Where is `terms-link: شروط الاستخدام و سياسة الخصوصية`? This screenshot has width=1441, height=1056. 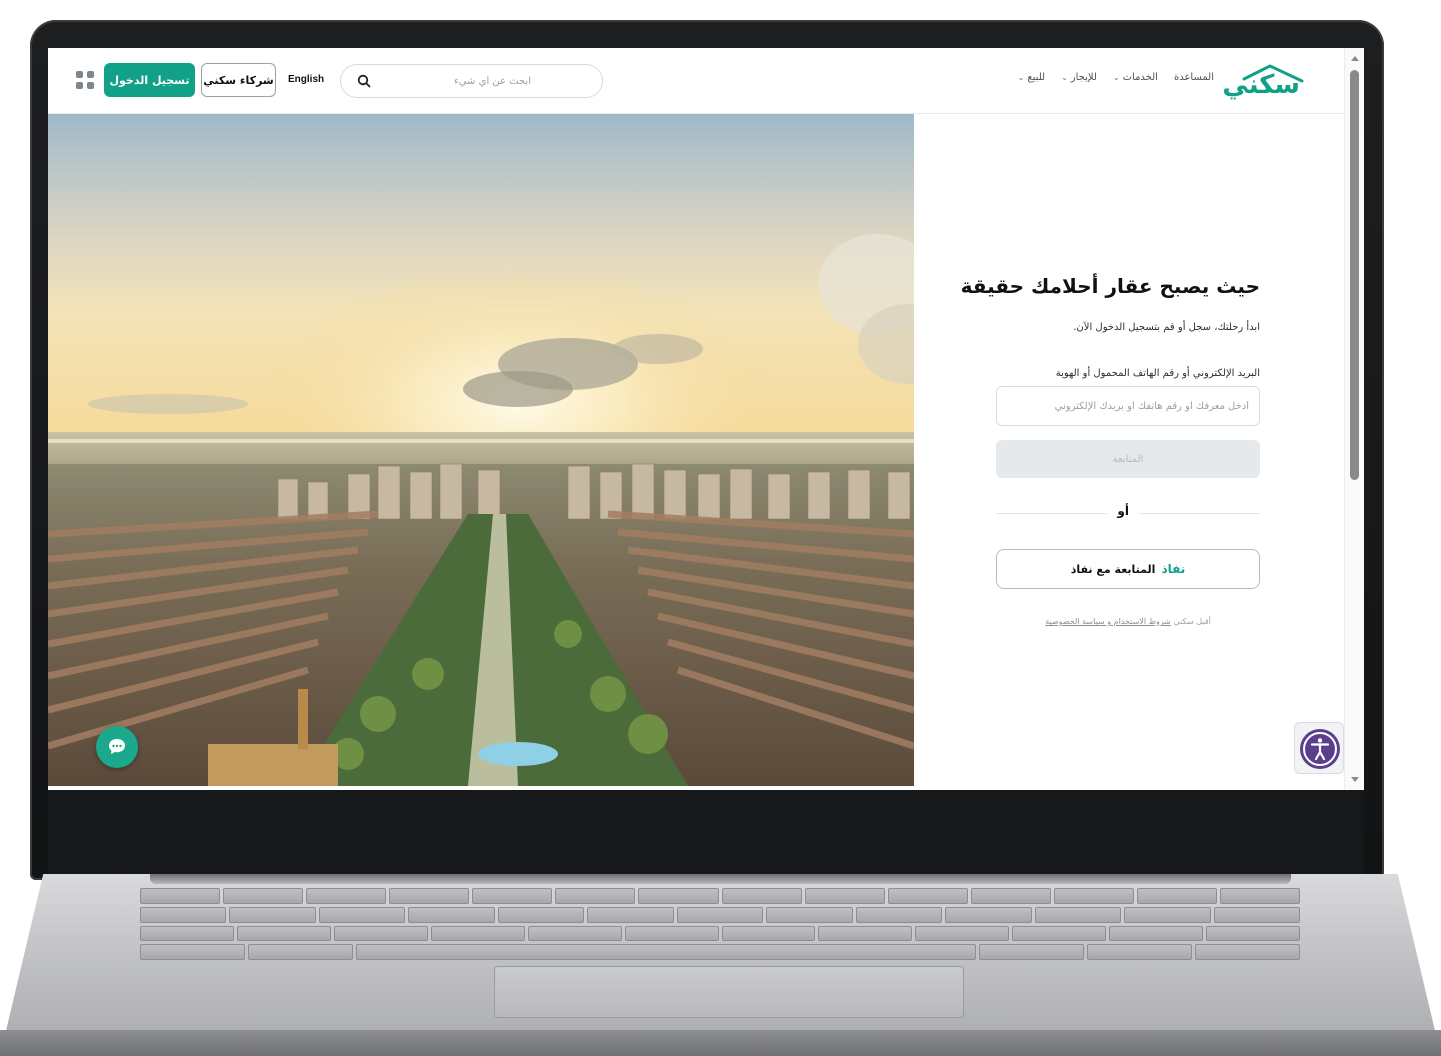
terms-link: شروط الاستخدام و سياسة الخصوصية is located at coordinates (1108, 621).